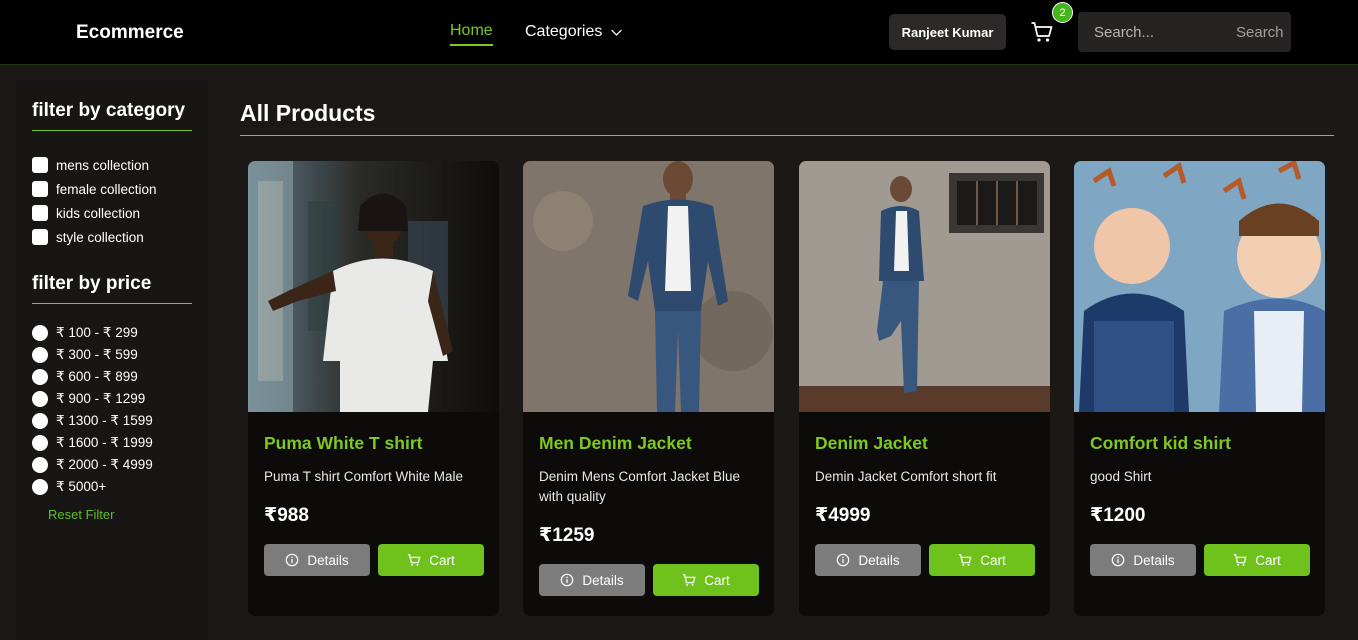  I want to click on price-option: ₹ 5000+, so click(92, 487).